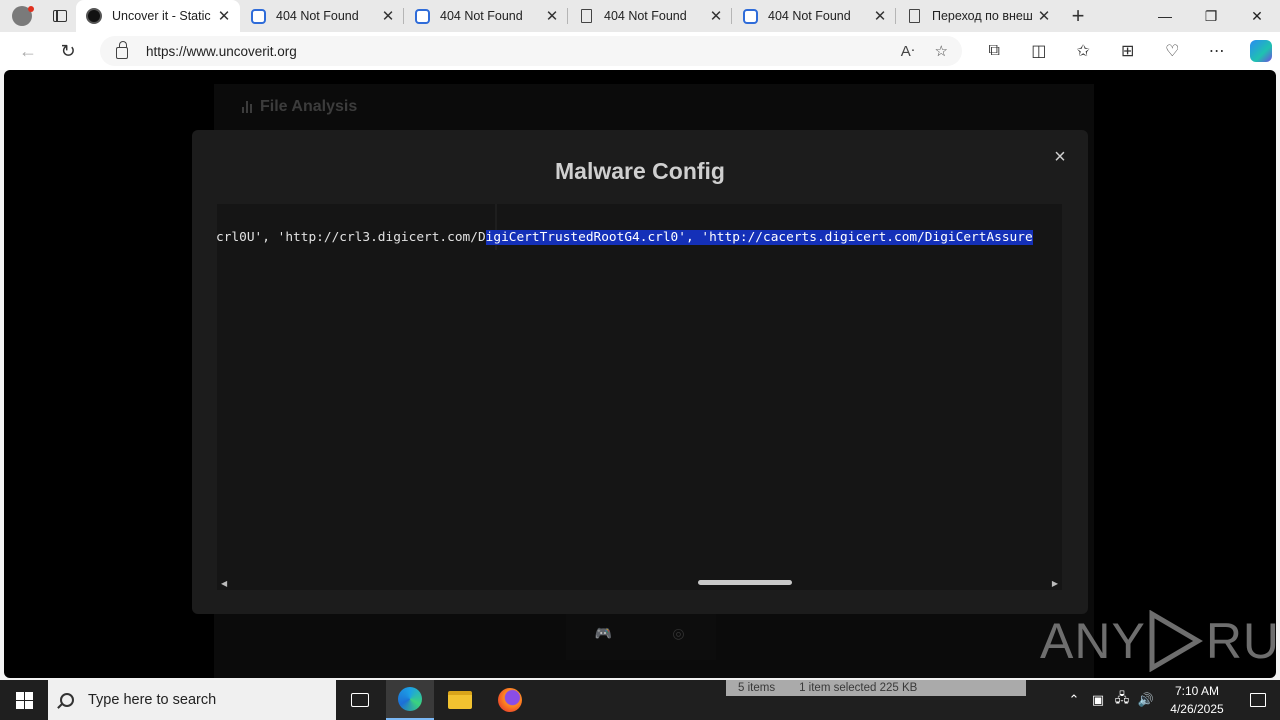  What do you see at coordinates (28, 51) in the screenshot?
I see `back-icon: ←` at bounding box center [28, 51].